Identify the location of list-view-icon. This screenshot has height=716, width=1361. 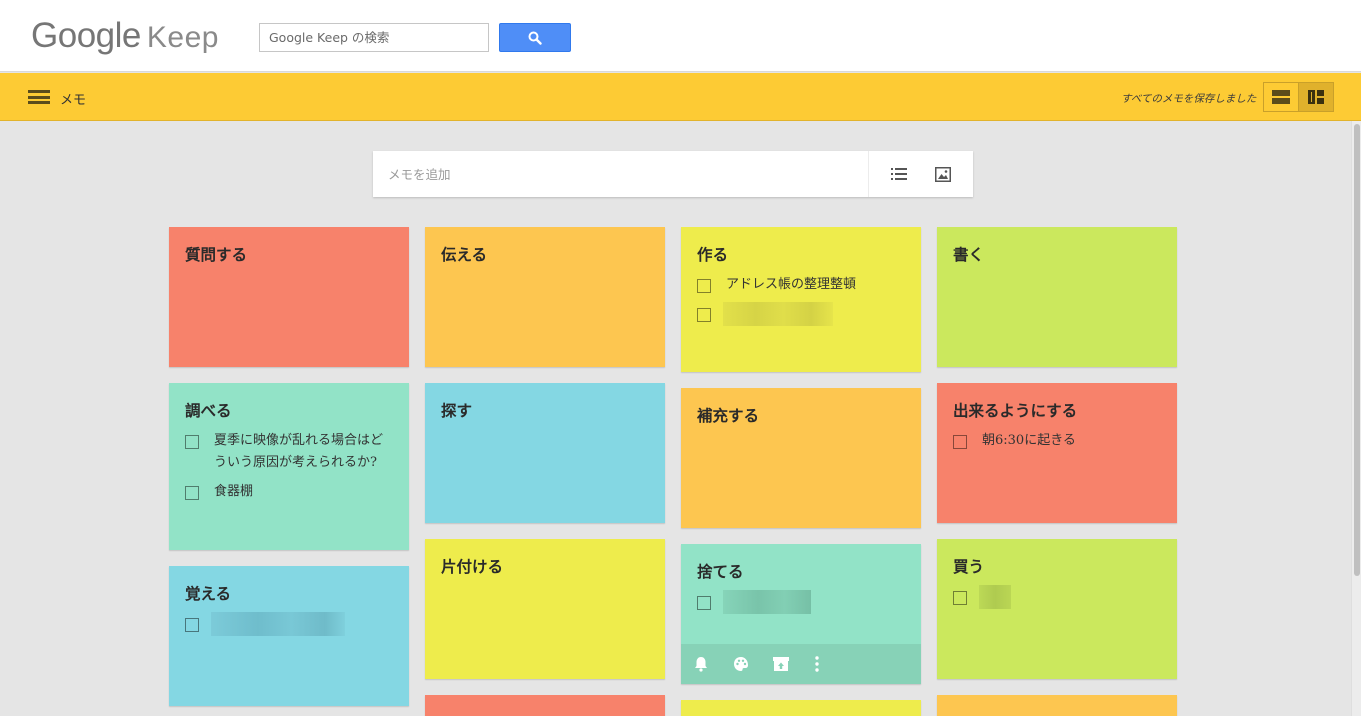
(1281, 97).